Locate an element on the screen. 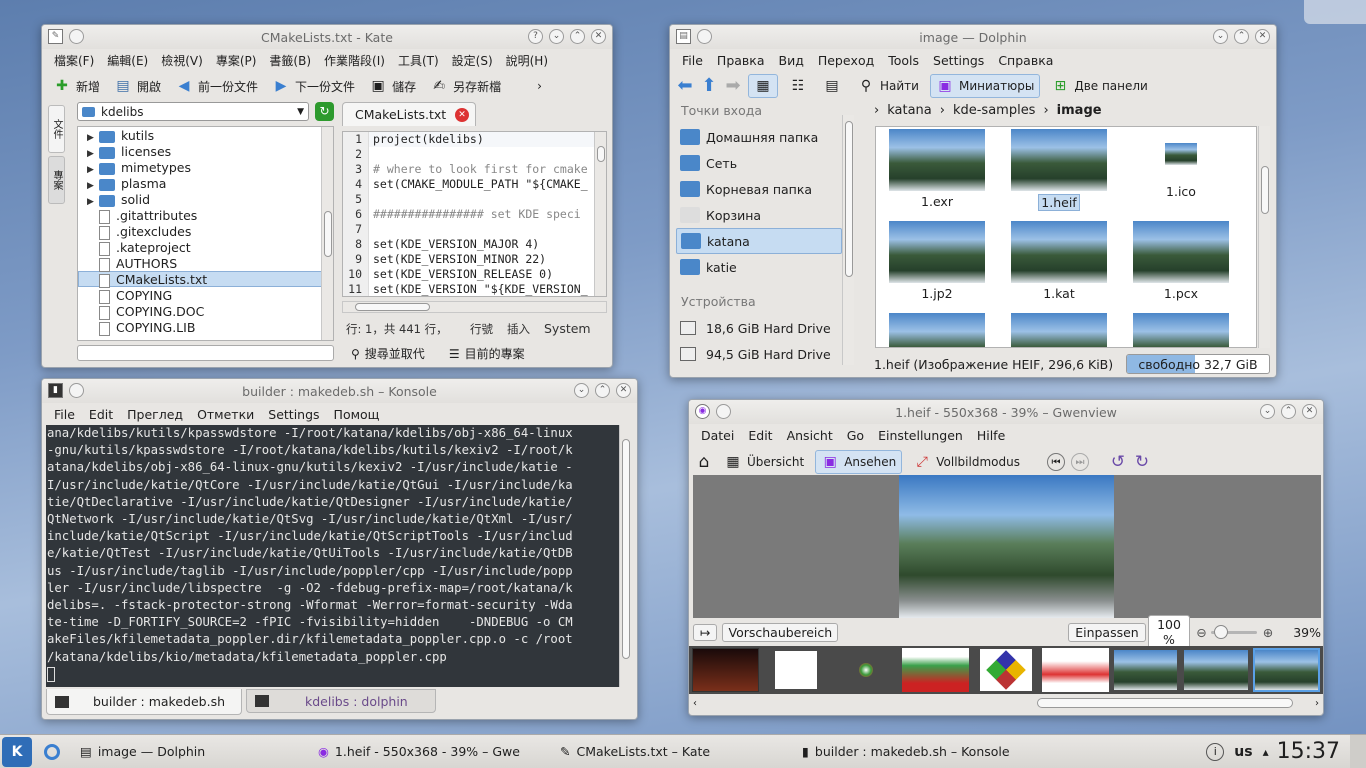  dolphin-menu-edit: Правка is located at coordinates (741, 60).